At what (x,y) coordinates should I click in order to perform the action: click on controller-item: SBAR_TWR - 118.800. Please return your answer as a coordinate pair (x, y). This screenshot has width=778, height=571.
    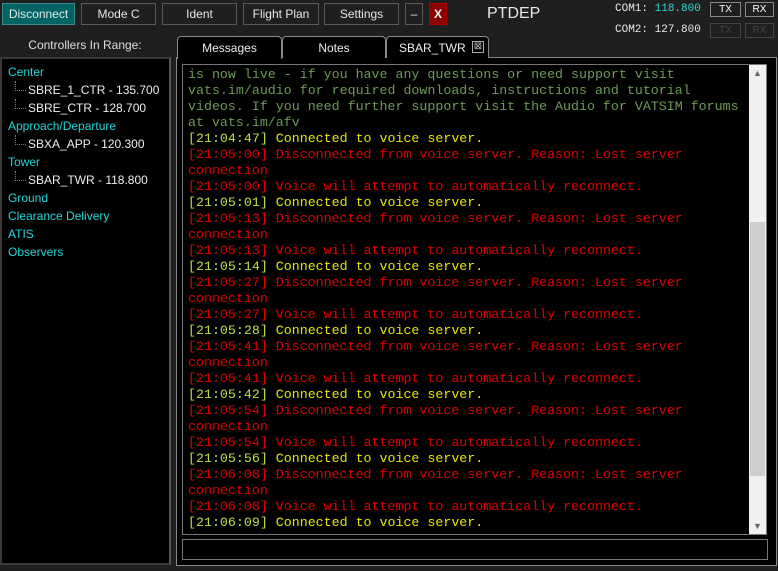
    Looking at the image, I should click on (85, 180).